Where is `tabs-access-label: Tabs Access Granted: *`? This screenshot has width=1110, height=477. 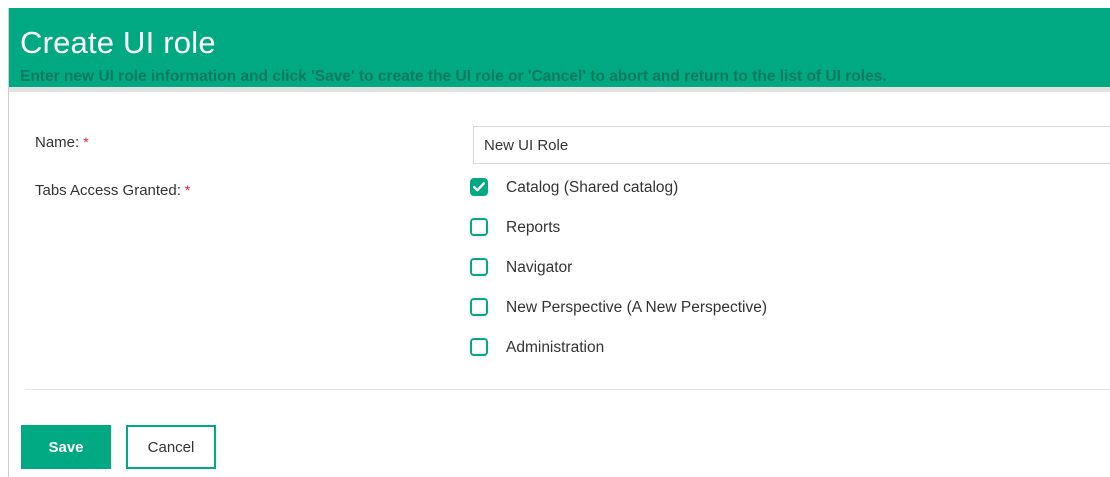 tabs-access-label: Tabs Access Granted: * is located at coordinates (112, 190).